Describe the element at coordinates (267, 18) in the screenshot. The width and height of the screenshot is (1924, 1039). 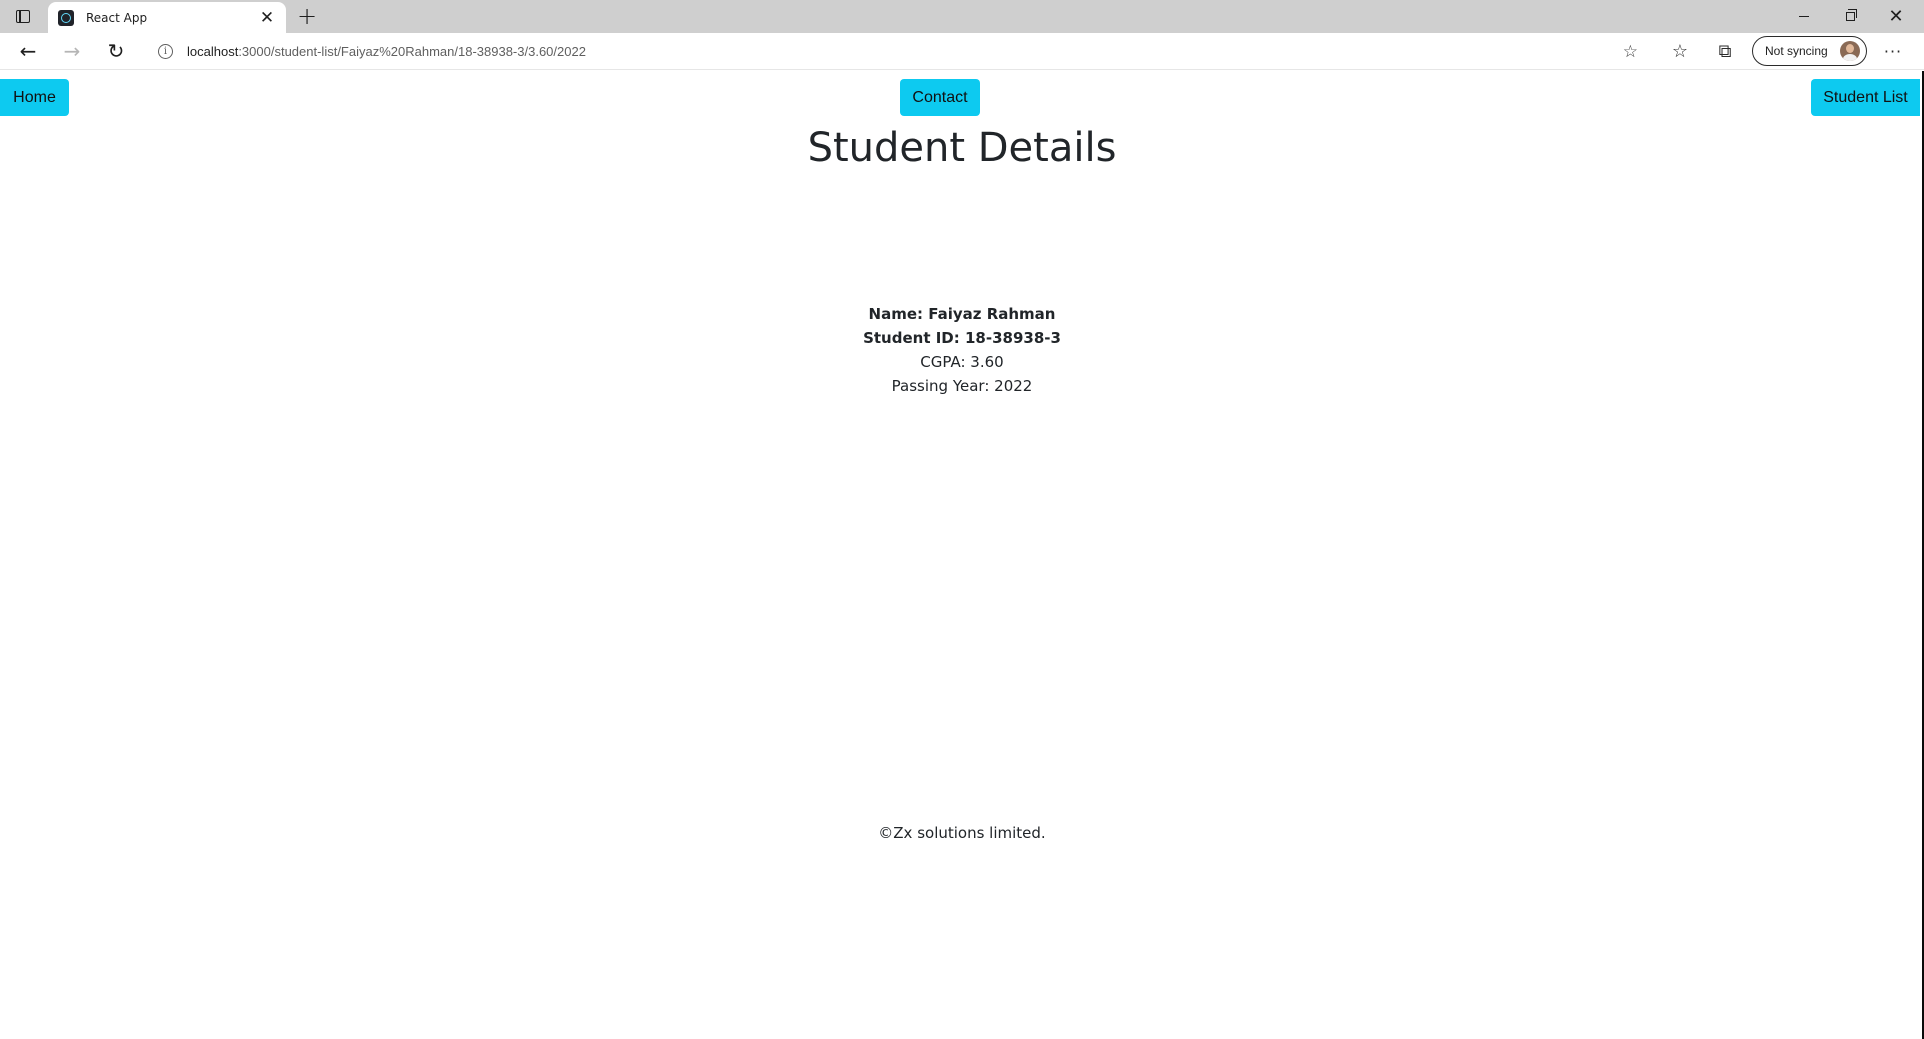
I see `tab-close-icon: ✕` at that location.